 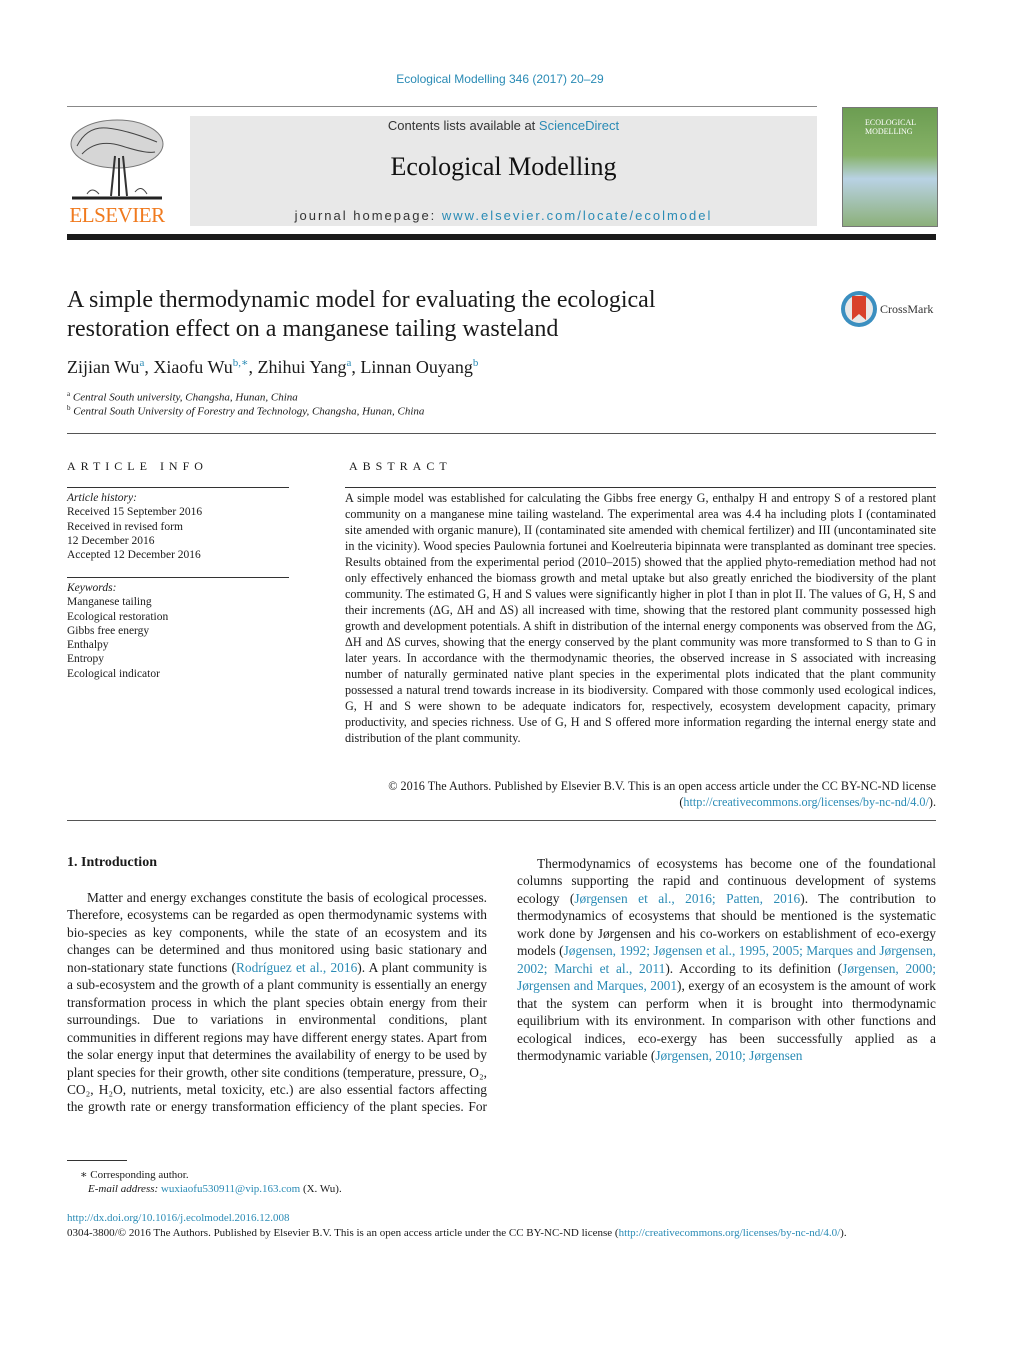 What do you see at coordinates (890, 127) in the screenshot?
I see `cover-title: ECOLOGICAL MODELLING` at bounding box center [890, 127].